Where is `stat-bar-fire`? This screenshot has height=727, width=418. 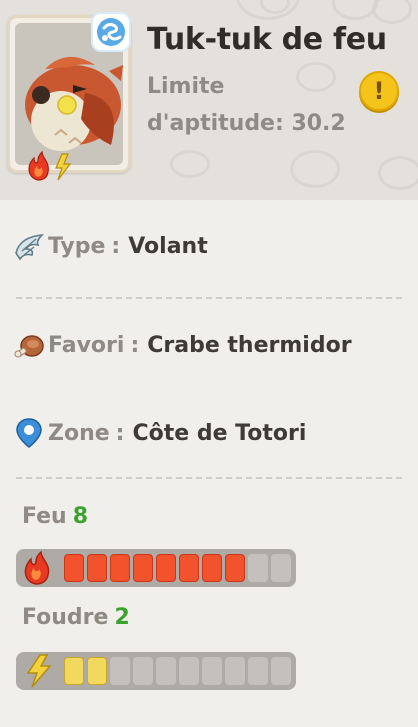 stat-bar-fire is located at coordinates (156, 568).